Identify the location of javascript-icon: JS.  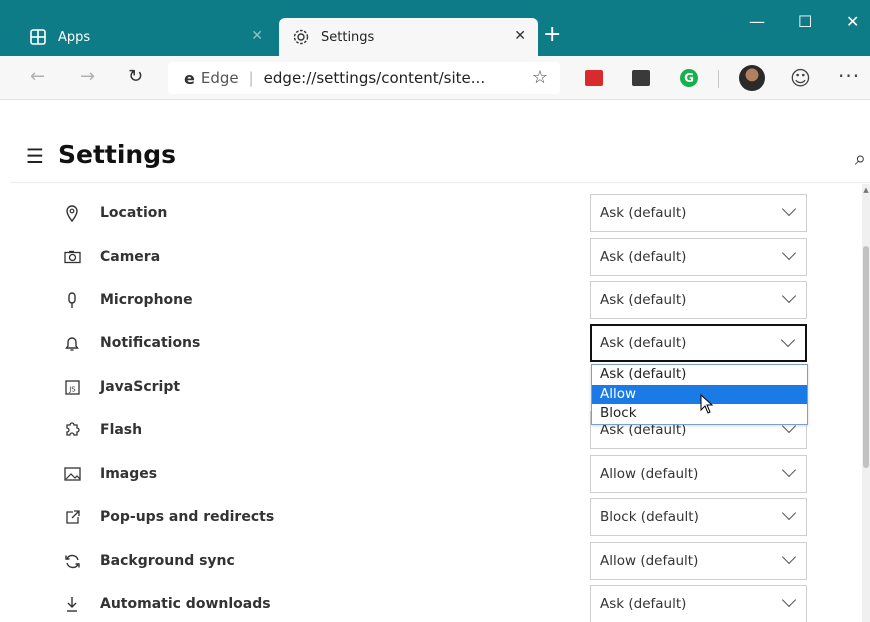
(72, 387).